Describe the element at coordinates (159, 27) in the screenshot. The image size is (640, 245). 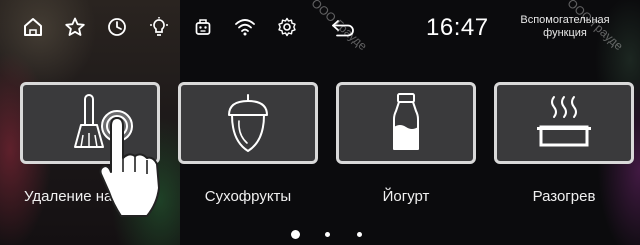
I see `bulb-icon` at that location.